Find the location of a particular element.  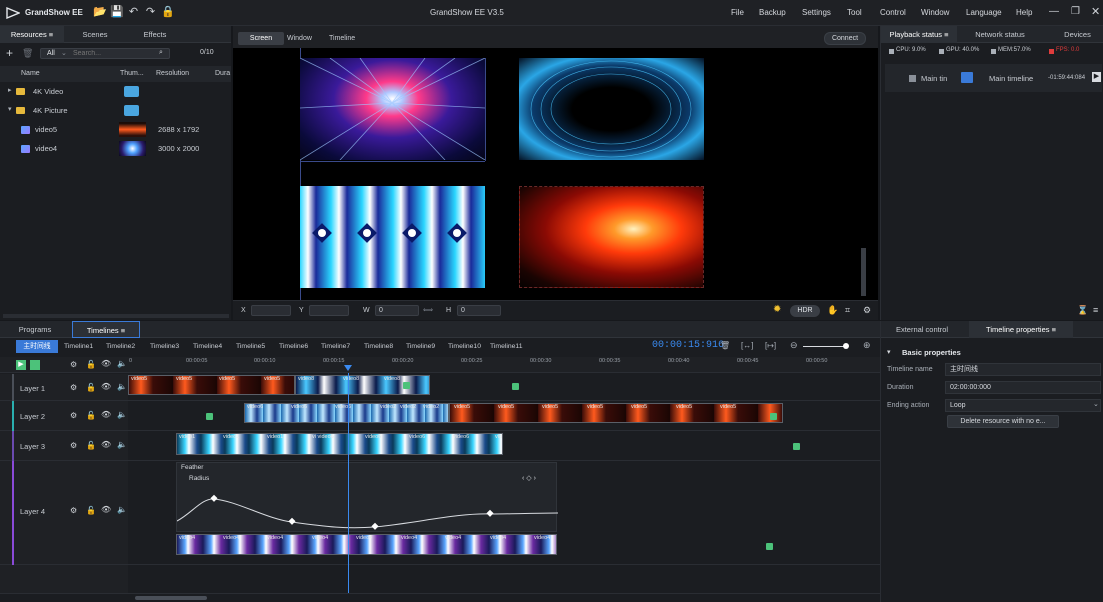

tab-timelines: Timelines ≡ is located at coordinates (106, 329).